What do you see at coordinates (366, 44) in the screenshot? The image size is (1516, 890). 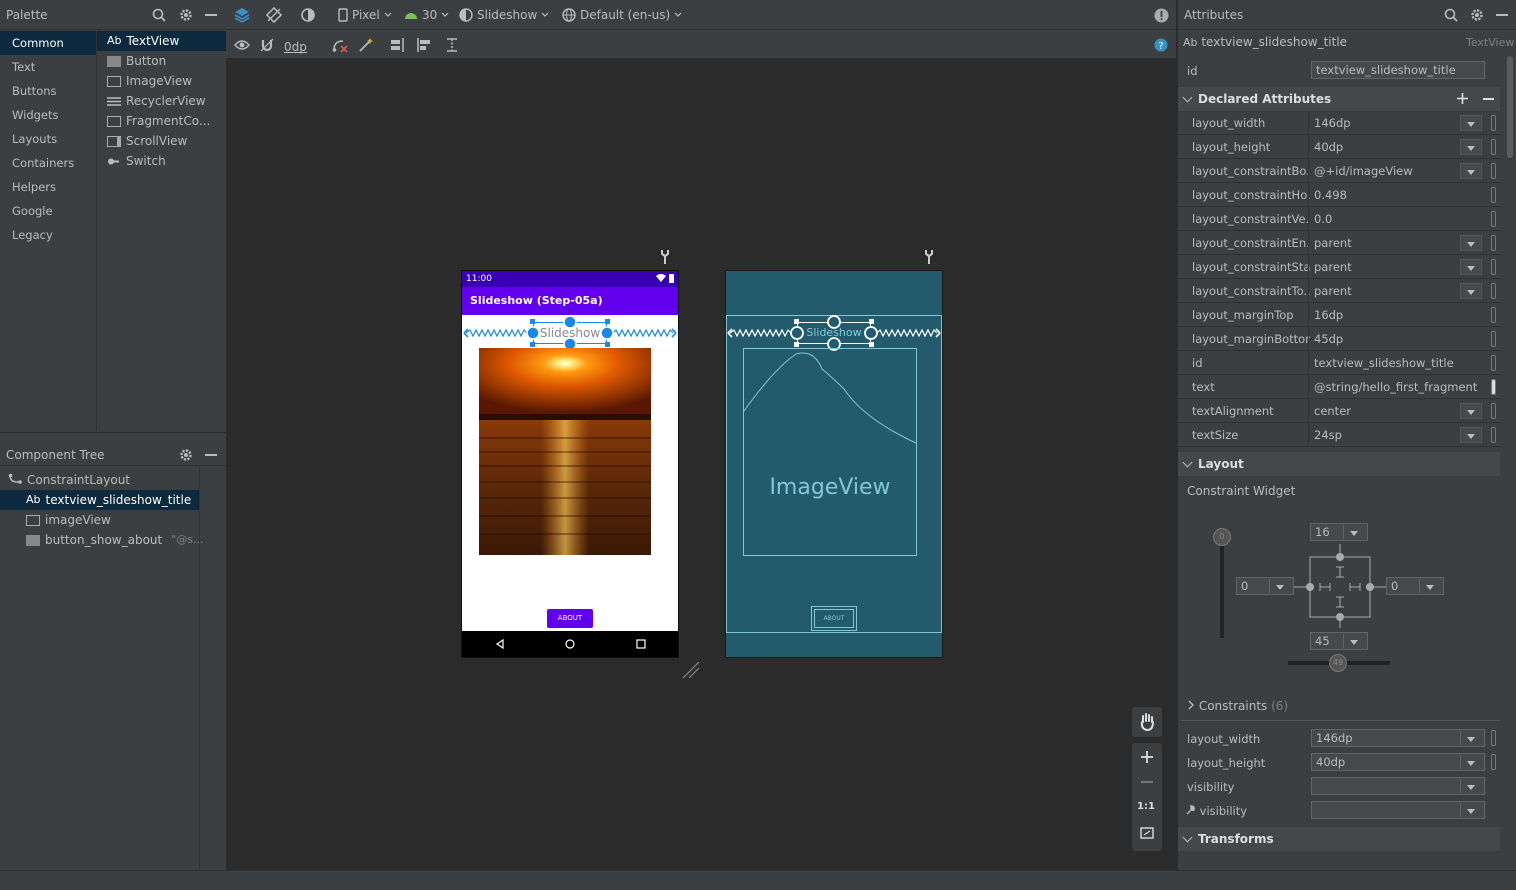 I see `infer-constraints-icon` at bounding box center [366, 44].